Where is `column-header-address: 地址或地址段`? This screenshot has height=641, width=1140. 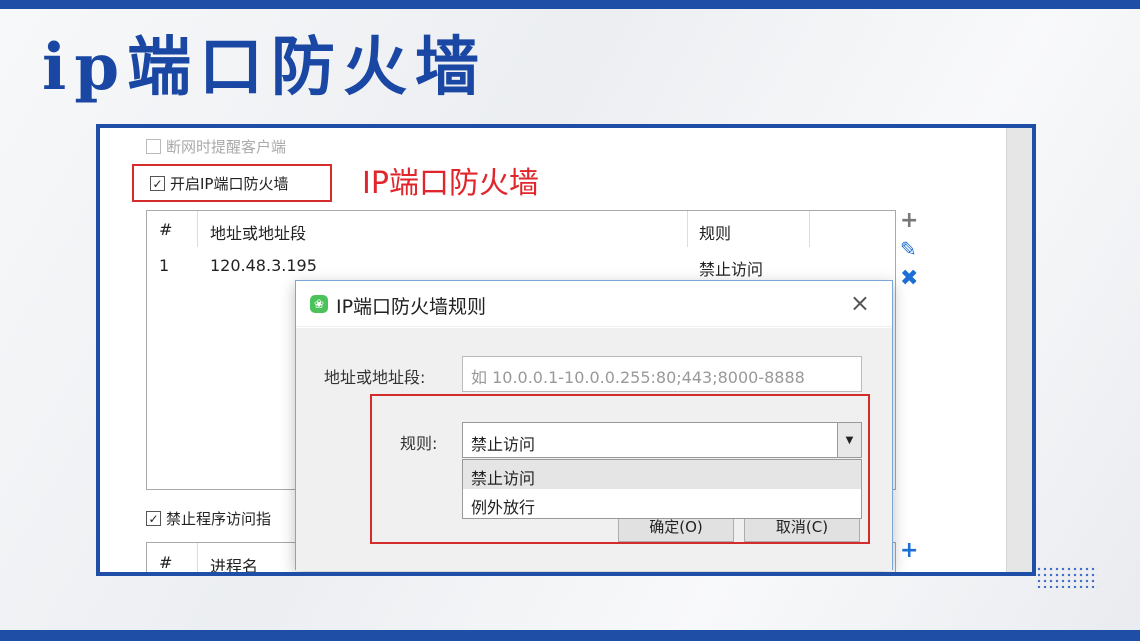 column-header-address: 地址或地址段 is located at coordinates (258, 232).